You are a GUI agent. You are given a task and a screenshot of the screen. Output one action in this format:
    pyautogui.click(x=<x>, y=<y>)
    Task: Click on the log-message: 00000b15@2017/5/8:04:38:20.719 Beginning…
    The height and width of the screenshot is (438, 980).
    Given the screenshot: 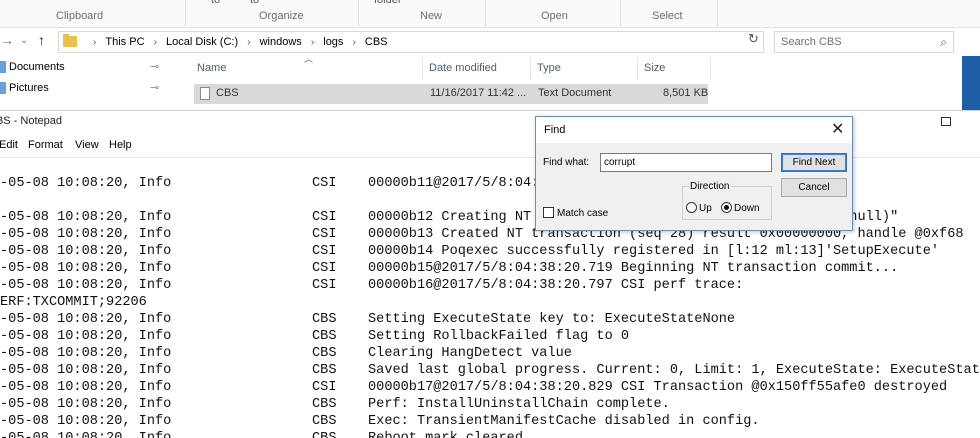 What is the action you would take?
    pyautogui.click(x=633, y=268)
    